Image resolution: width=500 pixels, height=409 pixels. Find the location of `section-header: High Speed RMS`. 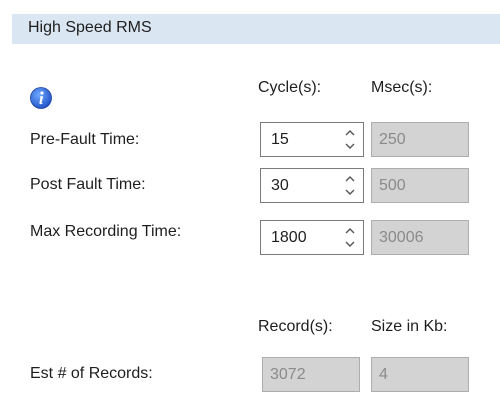

section-header: High Speed RMS is located at coordinates (256, 29).